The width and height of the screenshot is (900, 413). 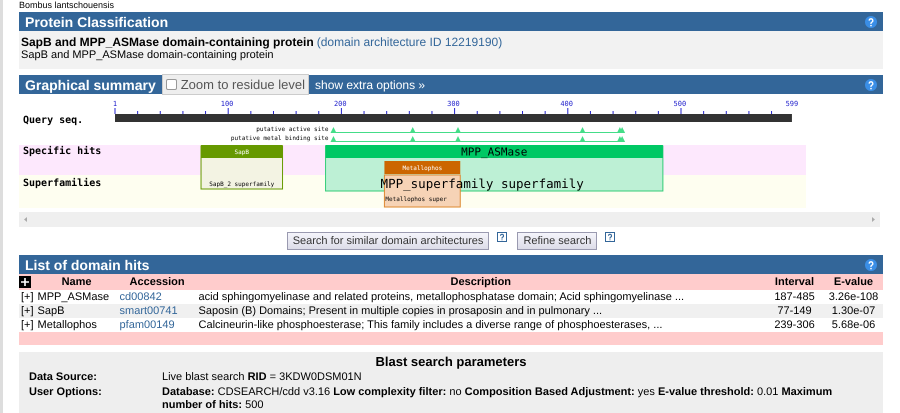 I want to click on table-cell: 187-485, so click(x=794, y=297).